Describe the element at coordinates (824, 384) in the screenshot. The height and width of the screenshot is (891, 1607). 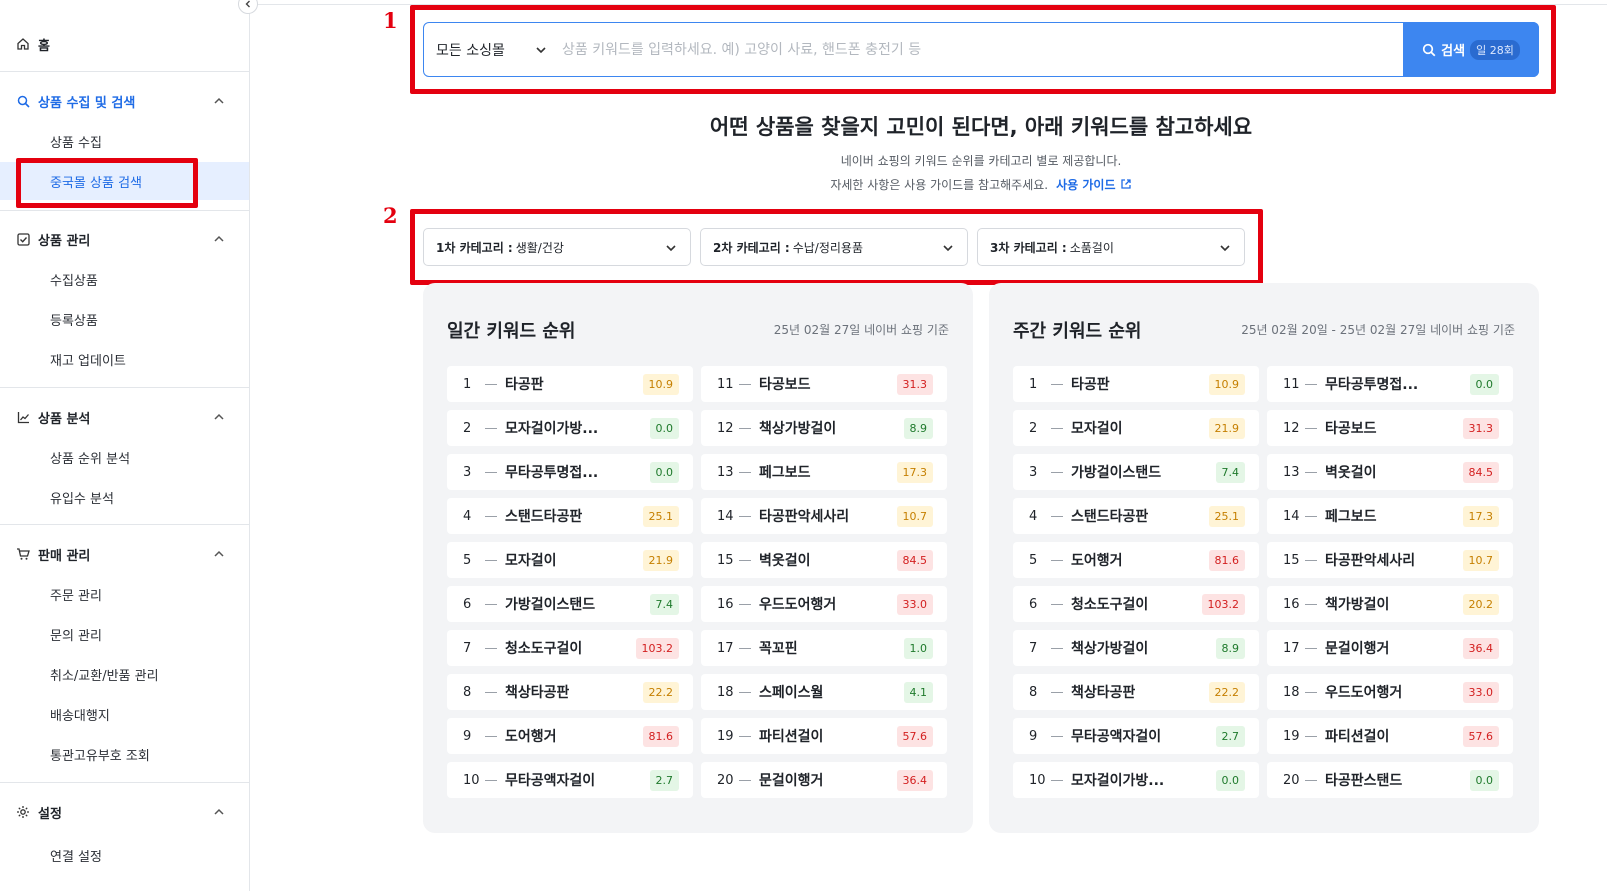
I see `keyword-rank-row: 11 타공보드 31.3` at that location.